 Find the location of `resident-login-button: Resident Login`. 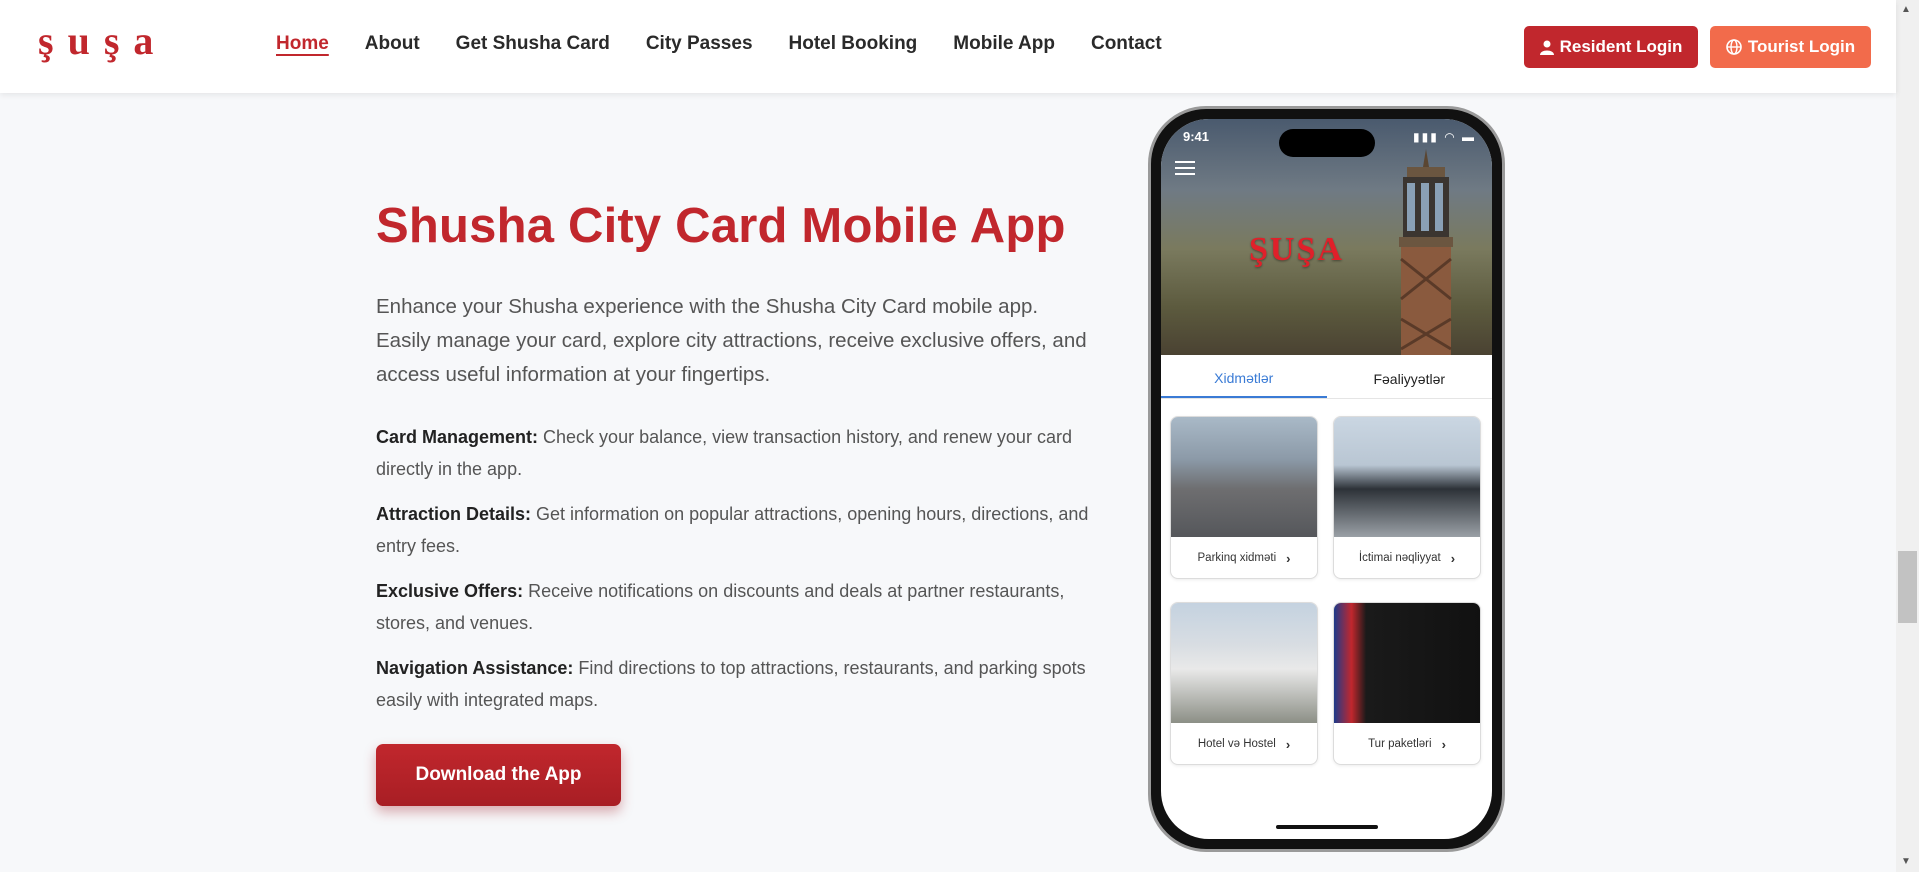

resident-login-button: Resident Login is located at coordinates (1611, 47).